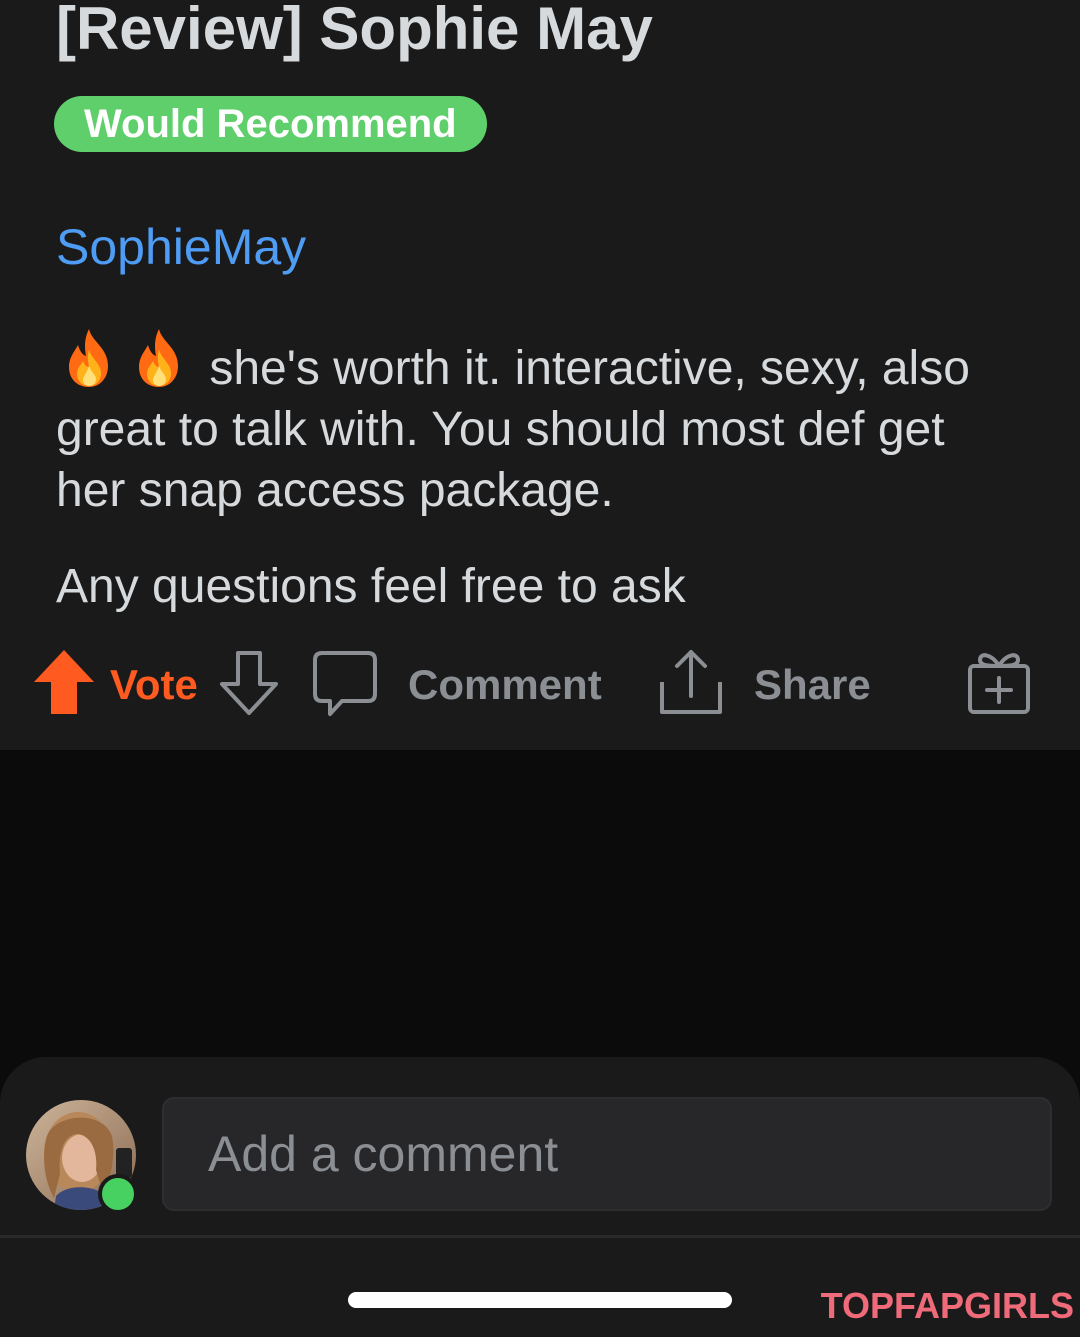 Image resolution: width=1080 pixels, height=1337 pixels. What do you see at coordinates (540, 1236) in the screenshot?
I see `divider` at bounding box center [540, 1236].